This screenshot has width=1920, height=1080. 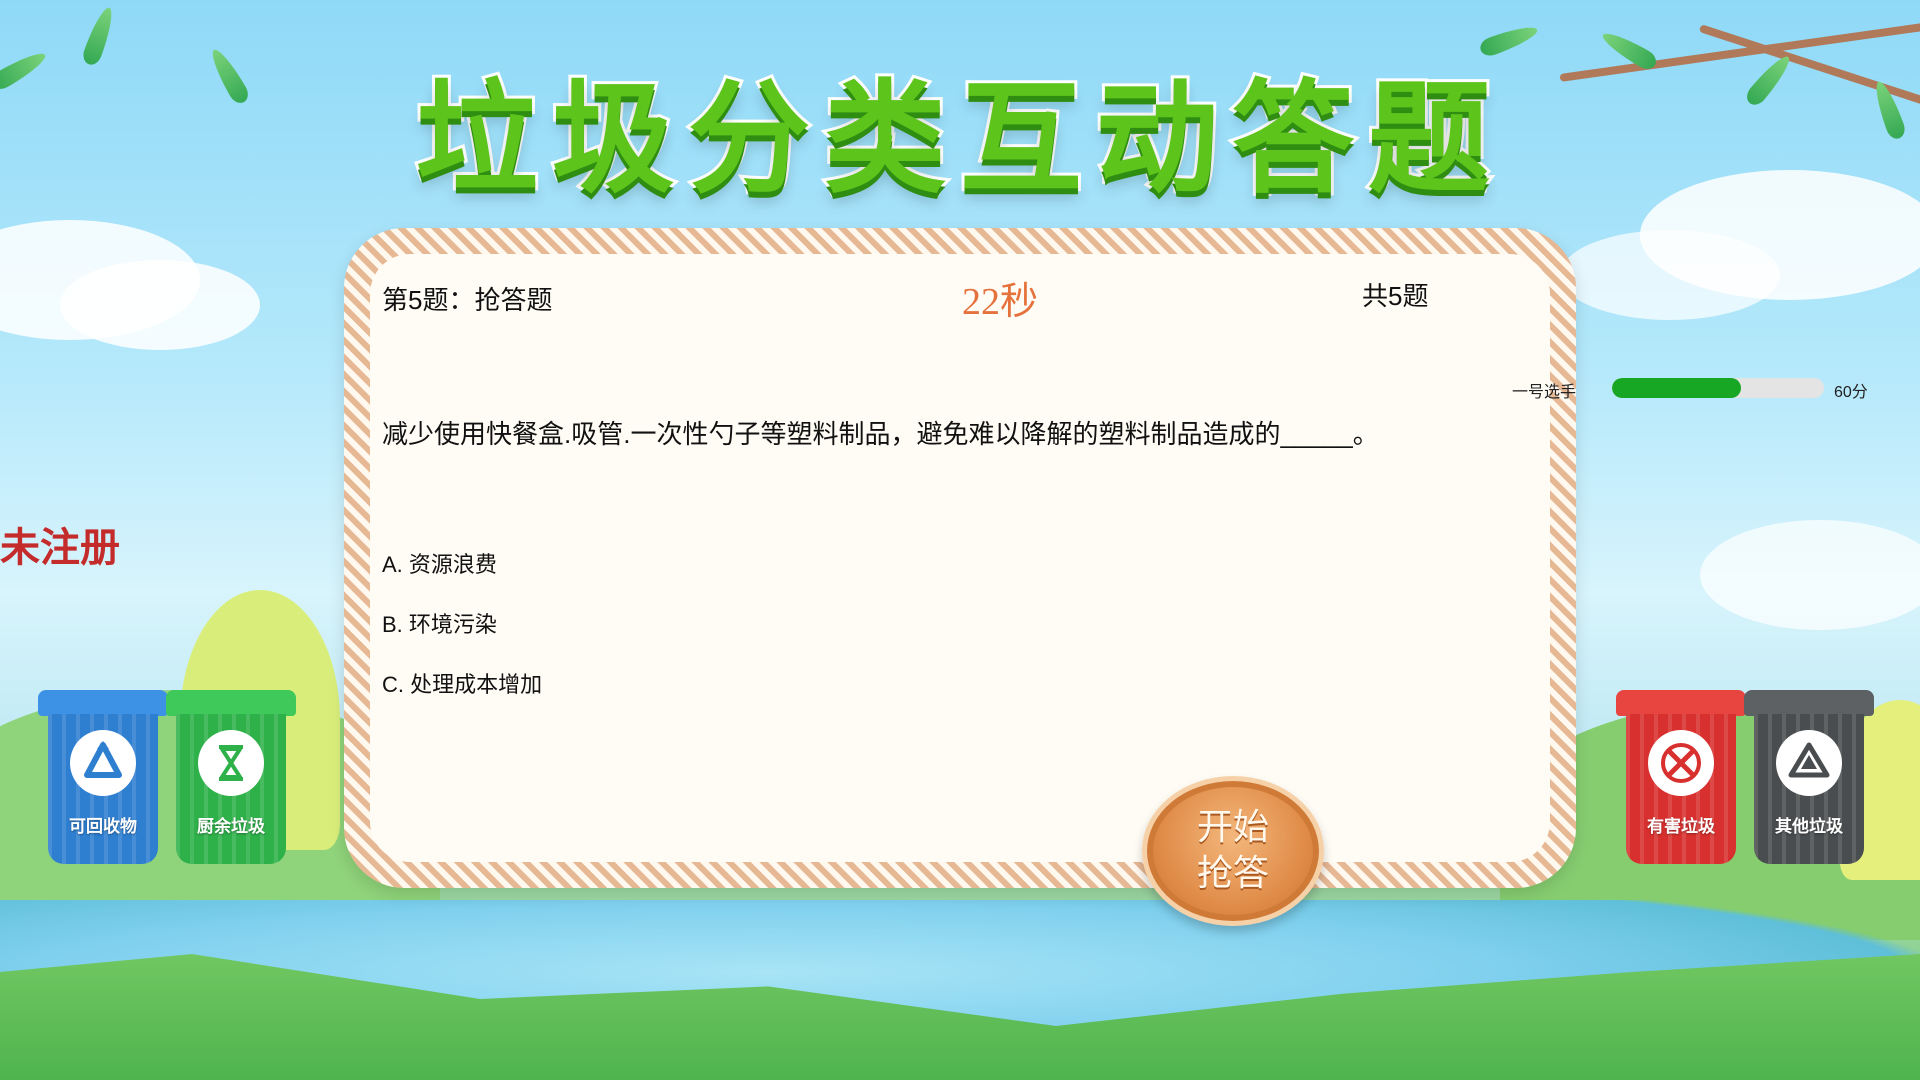 What do you see at coordinates (958, 139) in the screenshot?
I see `game-title: 垃圾分类互动答题` at bounding box center [958, 139].